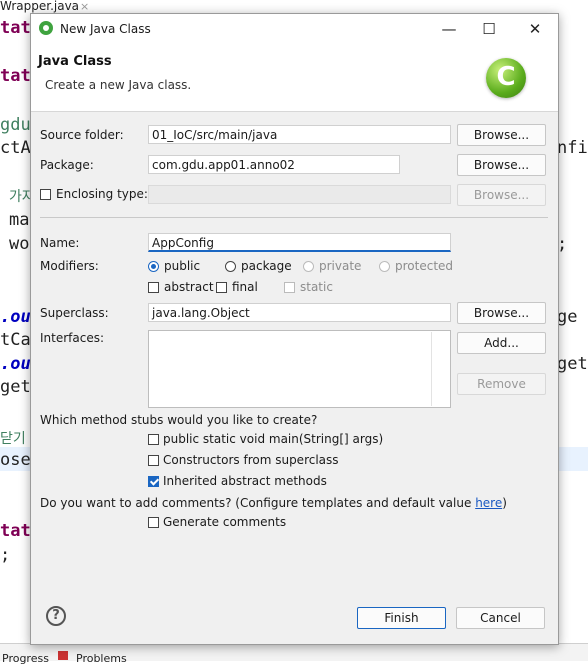 The image size is (588, 665). What do you see at coordinates (384, 266) in the screenshot?
I see `modifier-protected-radio` at bounding box center [384, 266].